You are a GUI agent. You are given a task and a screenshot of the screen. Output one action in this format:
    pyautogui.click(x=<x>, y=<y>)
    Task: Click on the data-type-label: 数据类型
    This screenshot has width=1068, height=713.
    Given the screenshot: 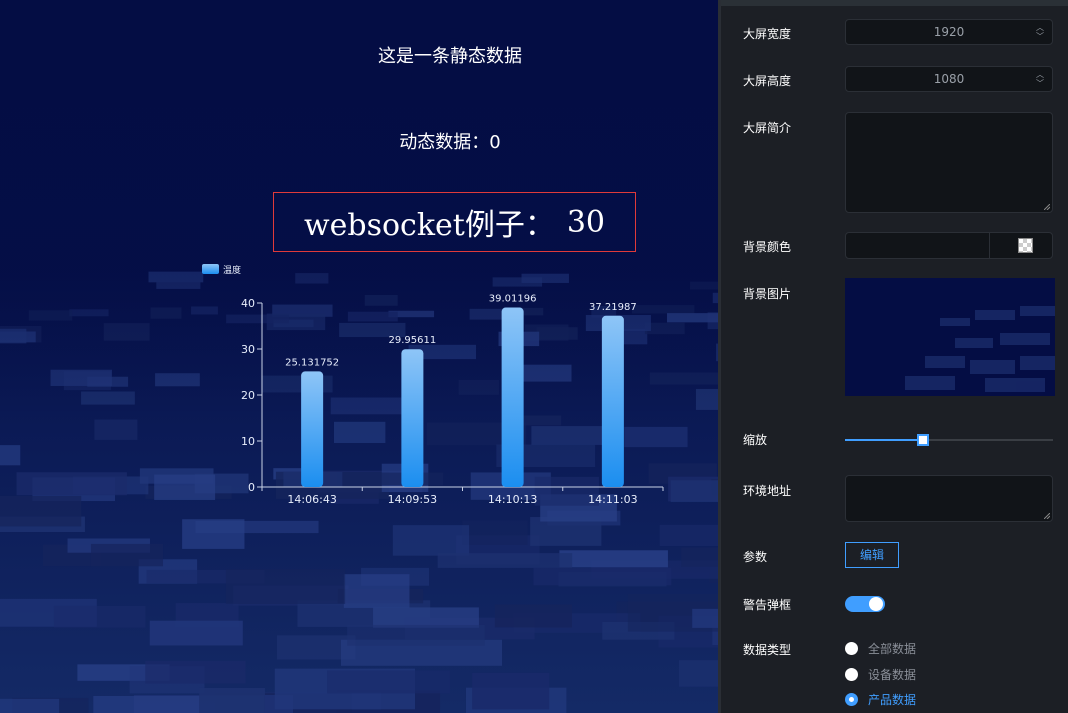 What is the action you would take?
    pyautogui.click(x=767, y=650)
    